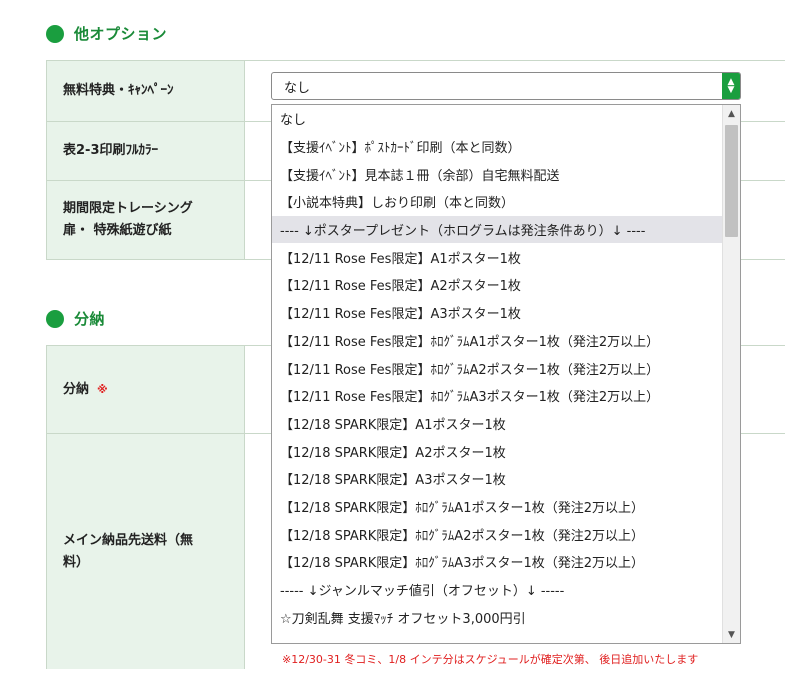 The width and height of the screenshot is (785, 680). Describe the element at coordinates (731, 86) in the screenshot. I see `select-updown-icon: ▲ ▼` at that location.